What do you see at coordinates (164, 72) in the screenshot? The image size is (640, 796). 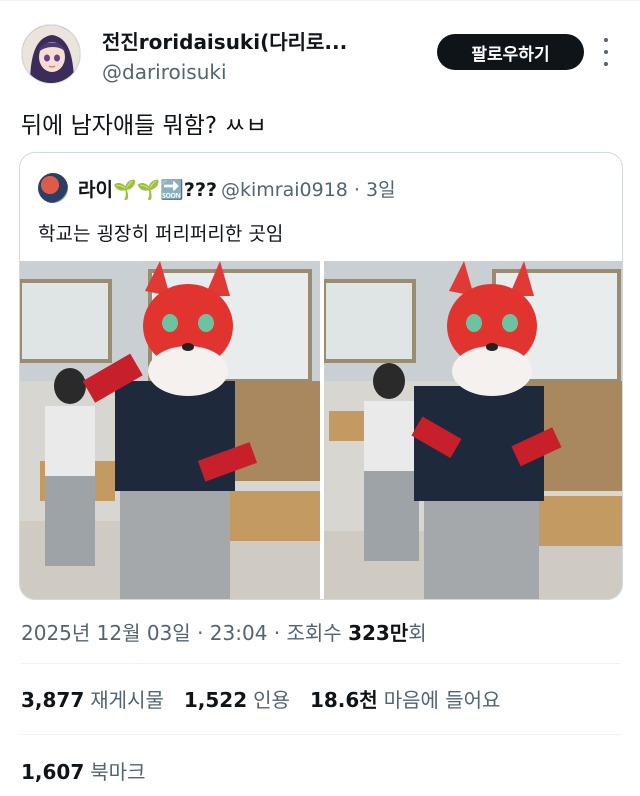 I see `author-handle: @dariroisuki` at bounding box center [164, 72].